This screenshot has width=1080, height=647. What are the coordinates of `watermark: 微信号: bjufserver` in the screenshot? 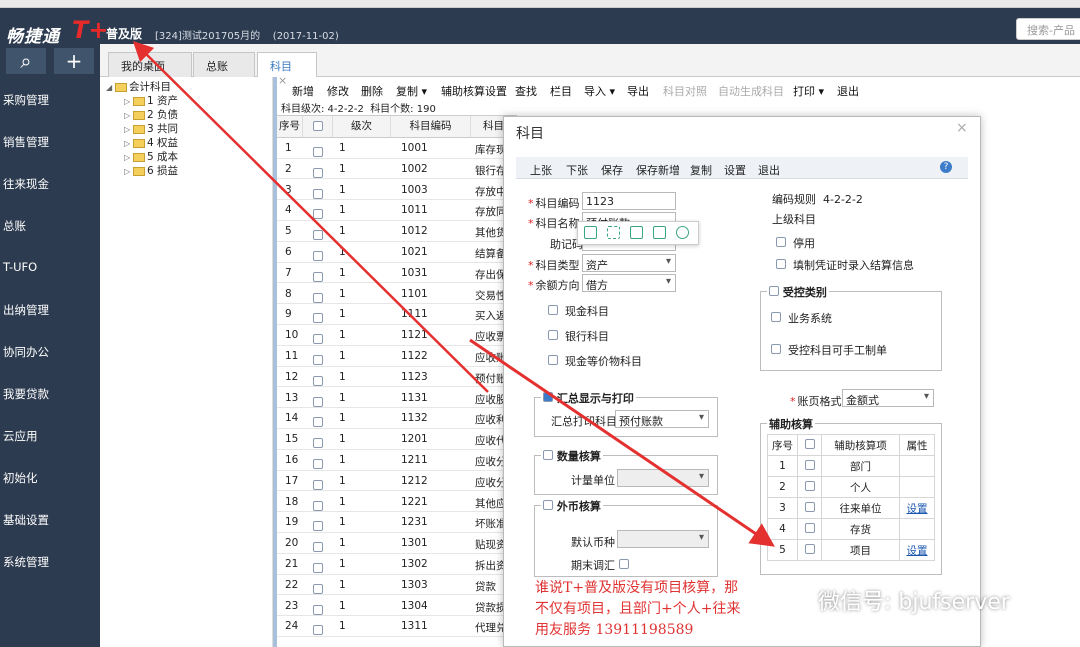 It's located at (914, 602).